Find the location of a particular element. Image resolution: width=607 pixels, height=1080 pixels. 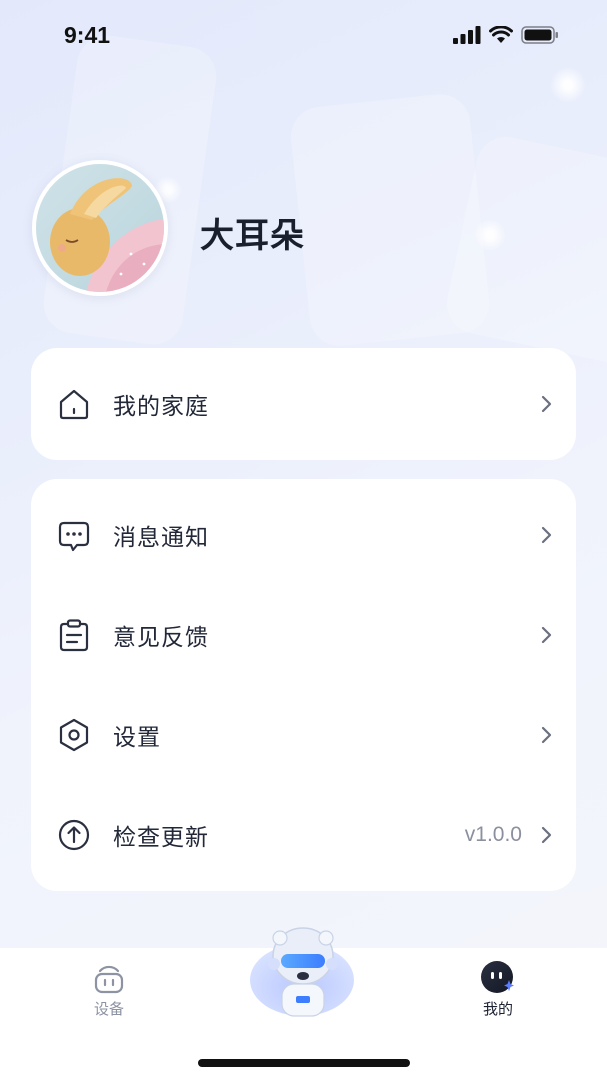

username: 大耳朵 is located at coordinates (252, 236).